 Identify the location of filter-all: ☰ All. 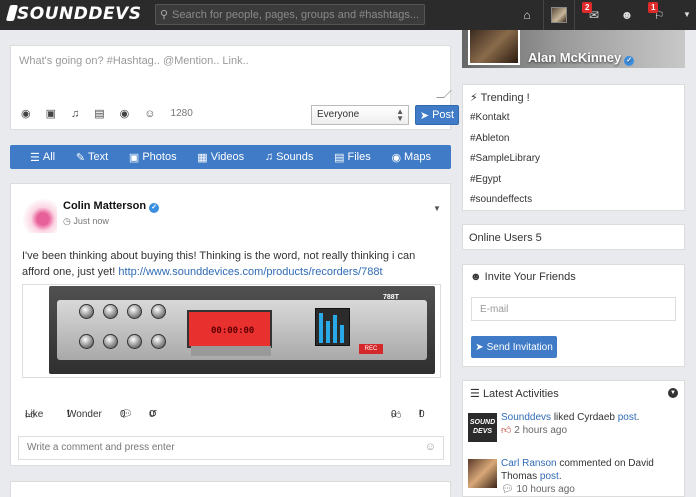
(42, 157).